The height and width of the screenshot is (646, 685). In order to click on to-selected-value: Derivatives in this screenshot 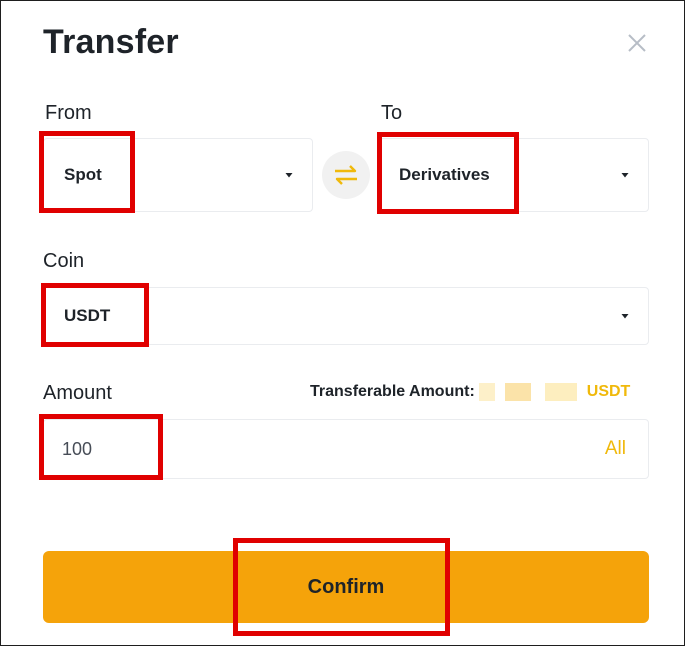, I will do `click(444, 174)`.